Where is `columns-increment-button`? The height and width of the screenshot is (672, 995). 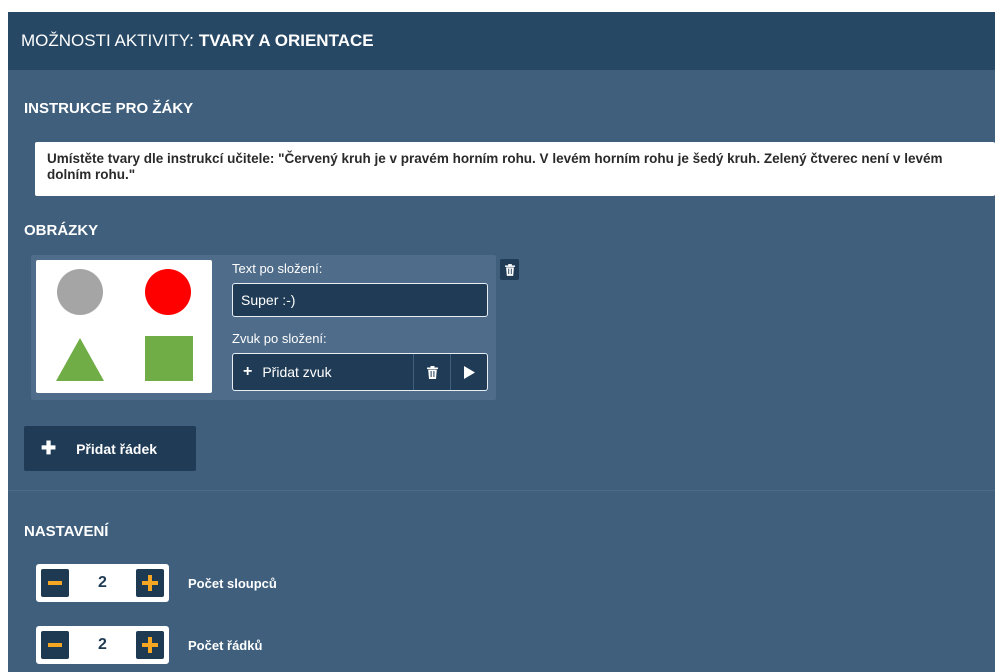 columns-increment-button is located at coordinates (150, 583).